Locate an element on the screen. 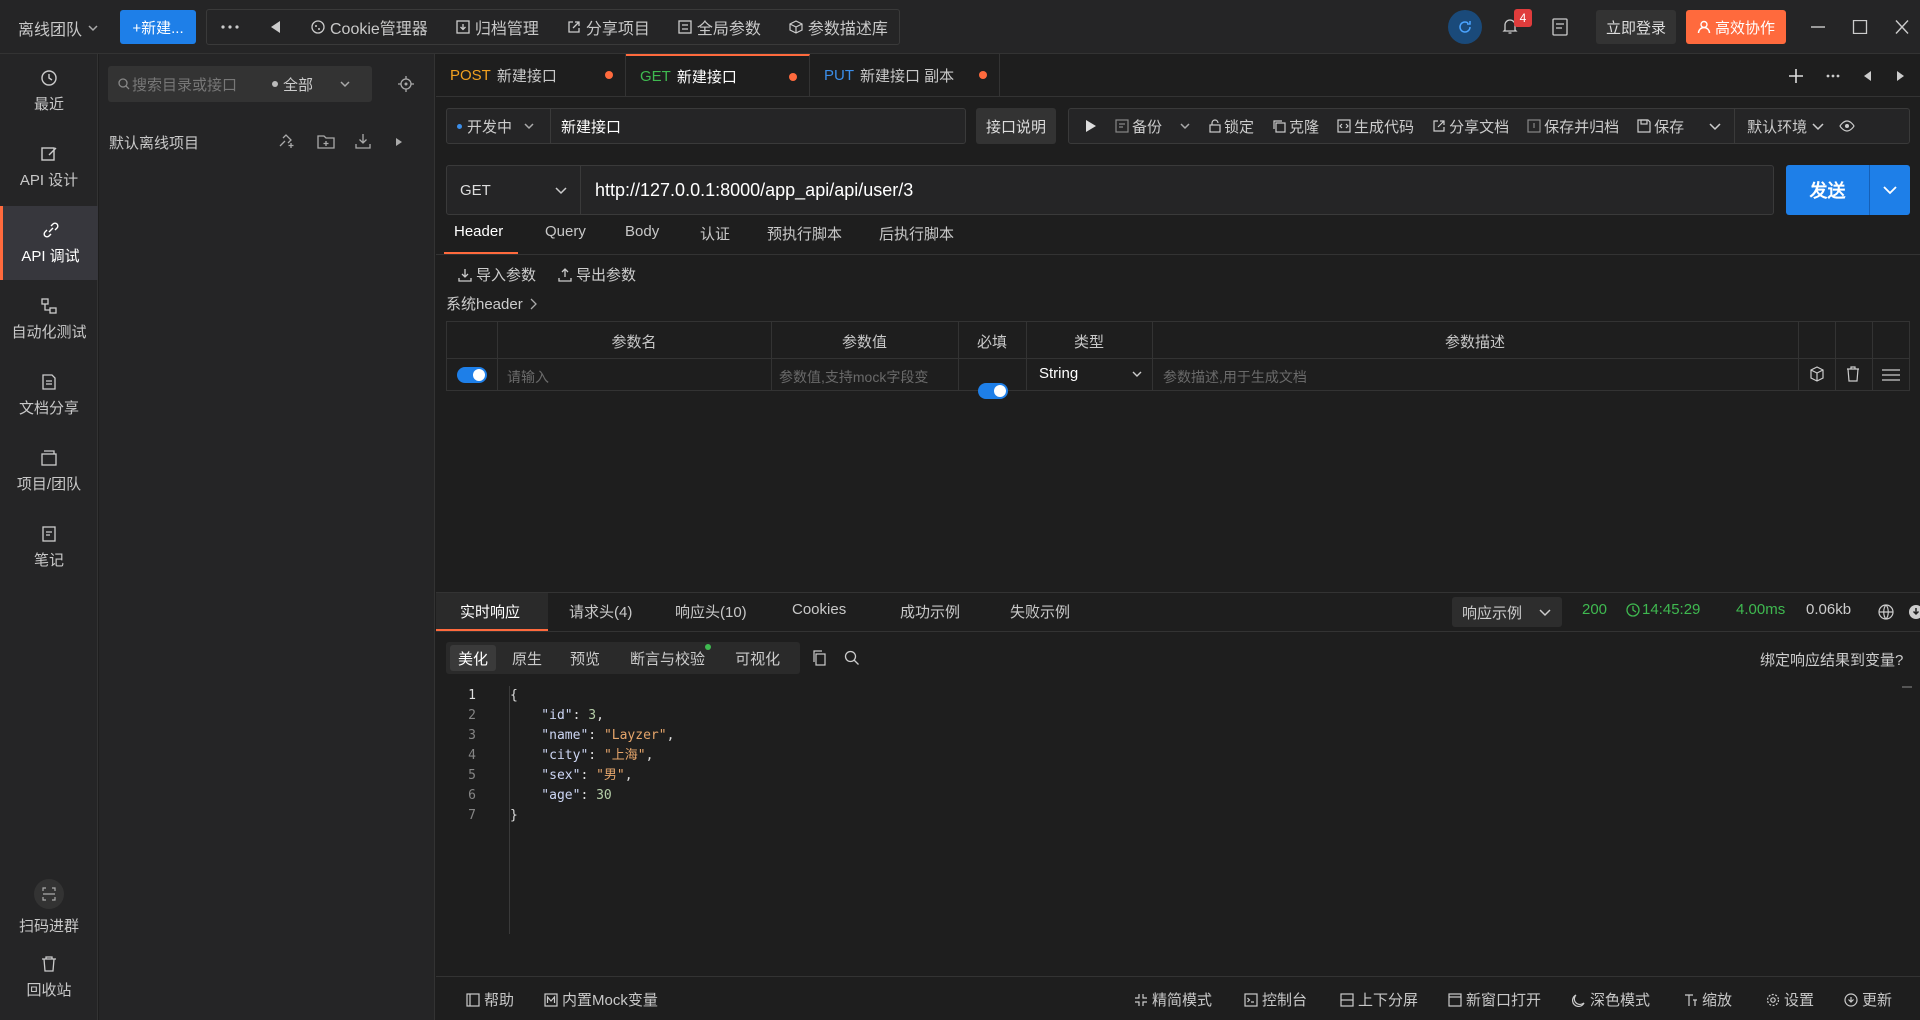  nav-project-team: 项目/团队 is located at coordinates (49, 471).